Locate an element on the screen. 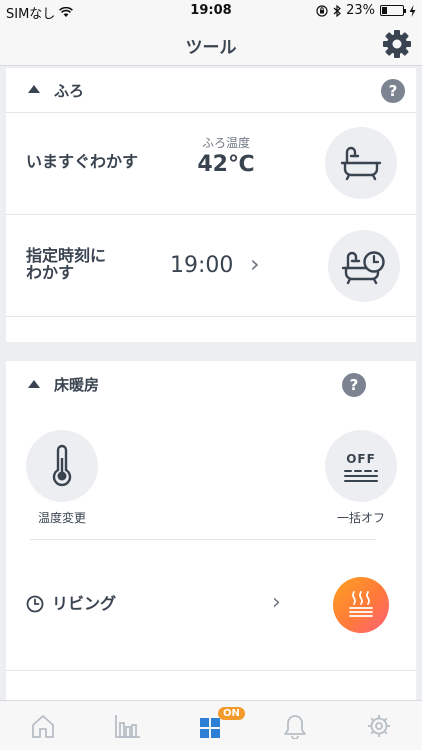  room-heating-toggle is located at coordinates (361, 605).